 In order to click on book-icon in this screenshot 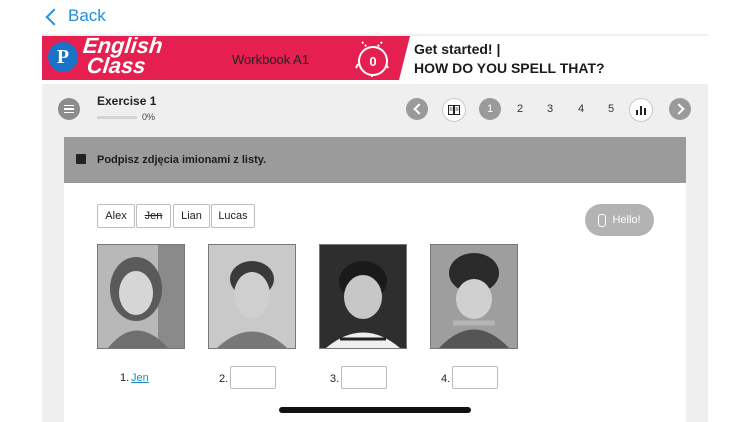, I will do `click(454, 110)`.